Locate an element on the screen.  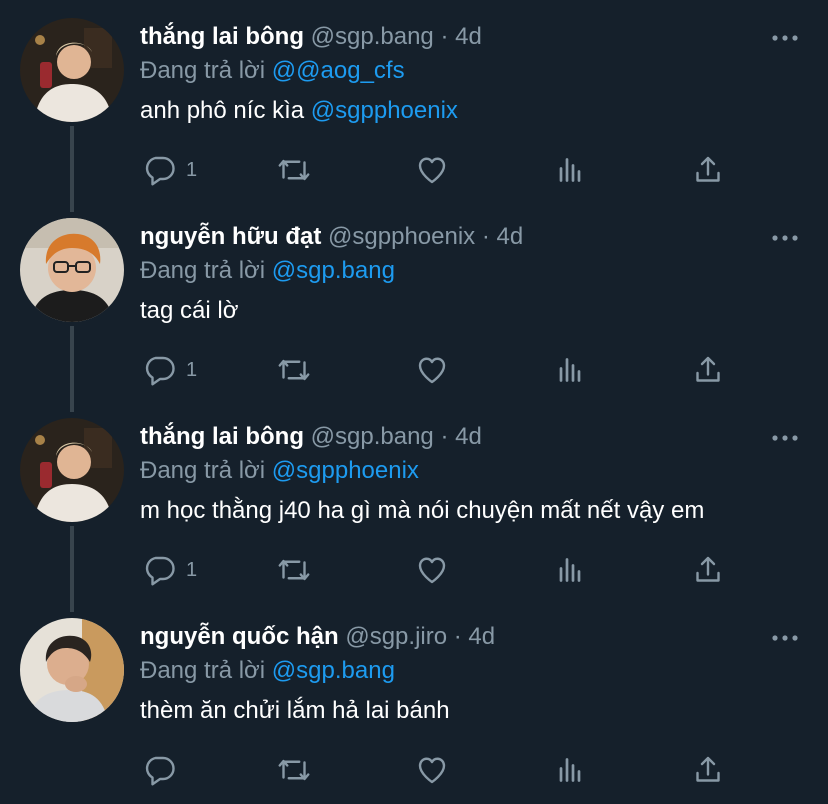
replying-to-mention: @@aog_cfs is located at coordinates (338, 70).